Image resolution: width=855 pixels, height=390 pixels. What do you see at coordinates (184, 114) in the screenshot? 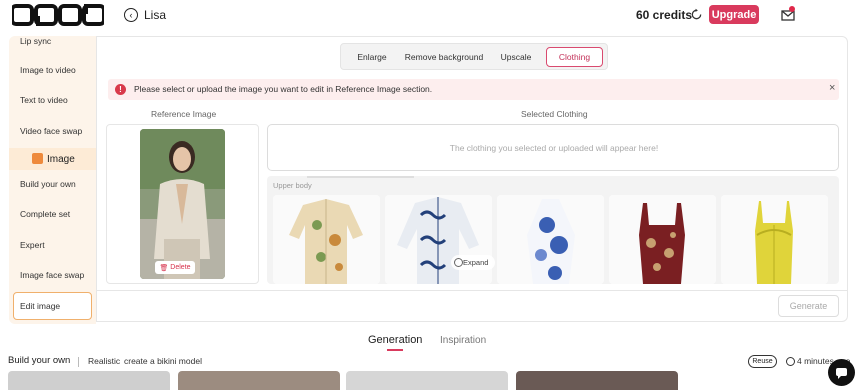
I see `reference-image-label: Reference Image` at bounding box center [184, 114].